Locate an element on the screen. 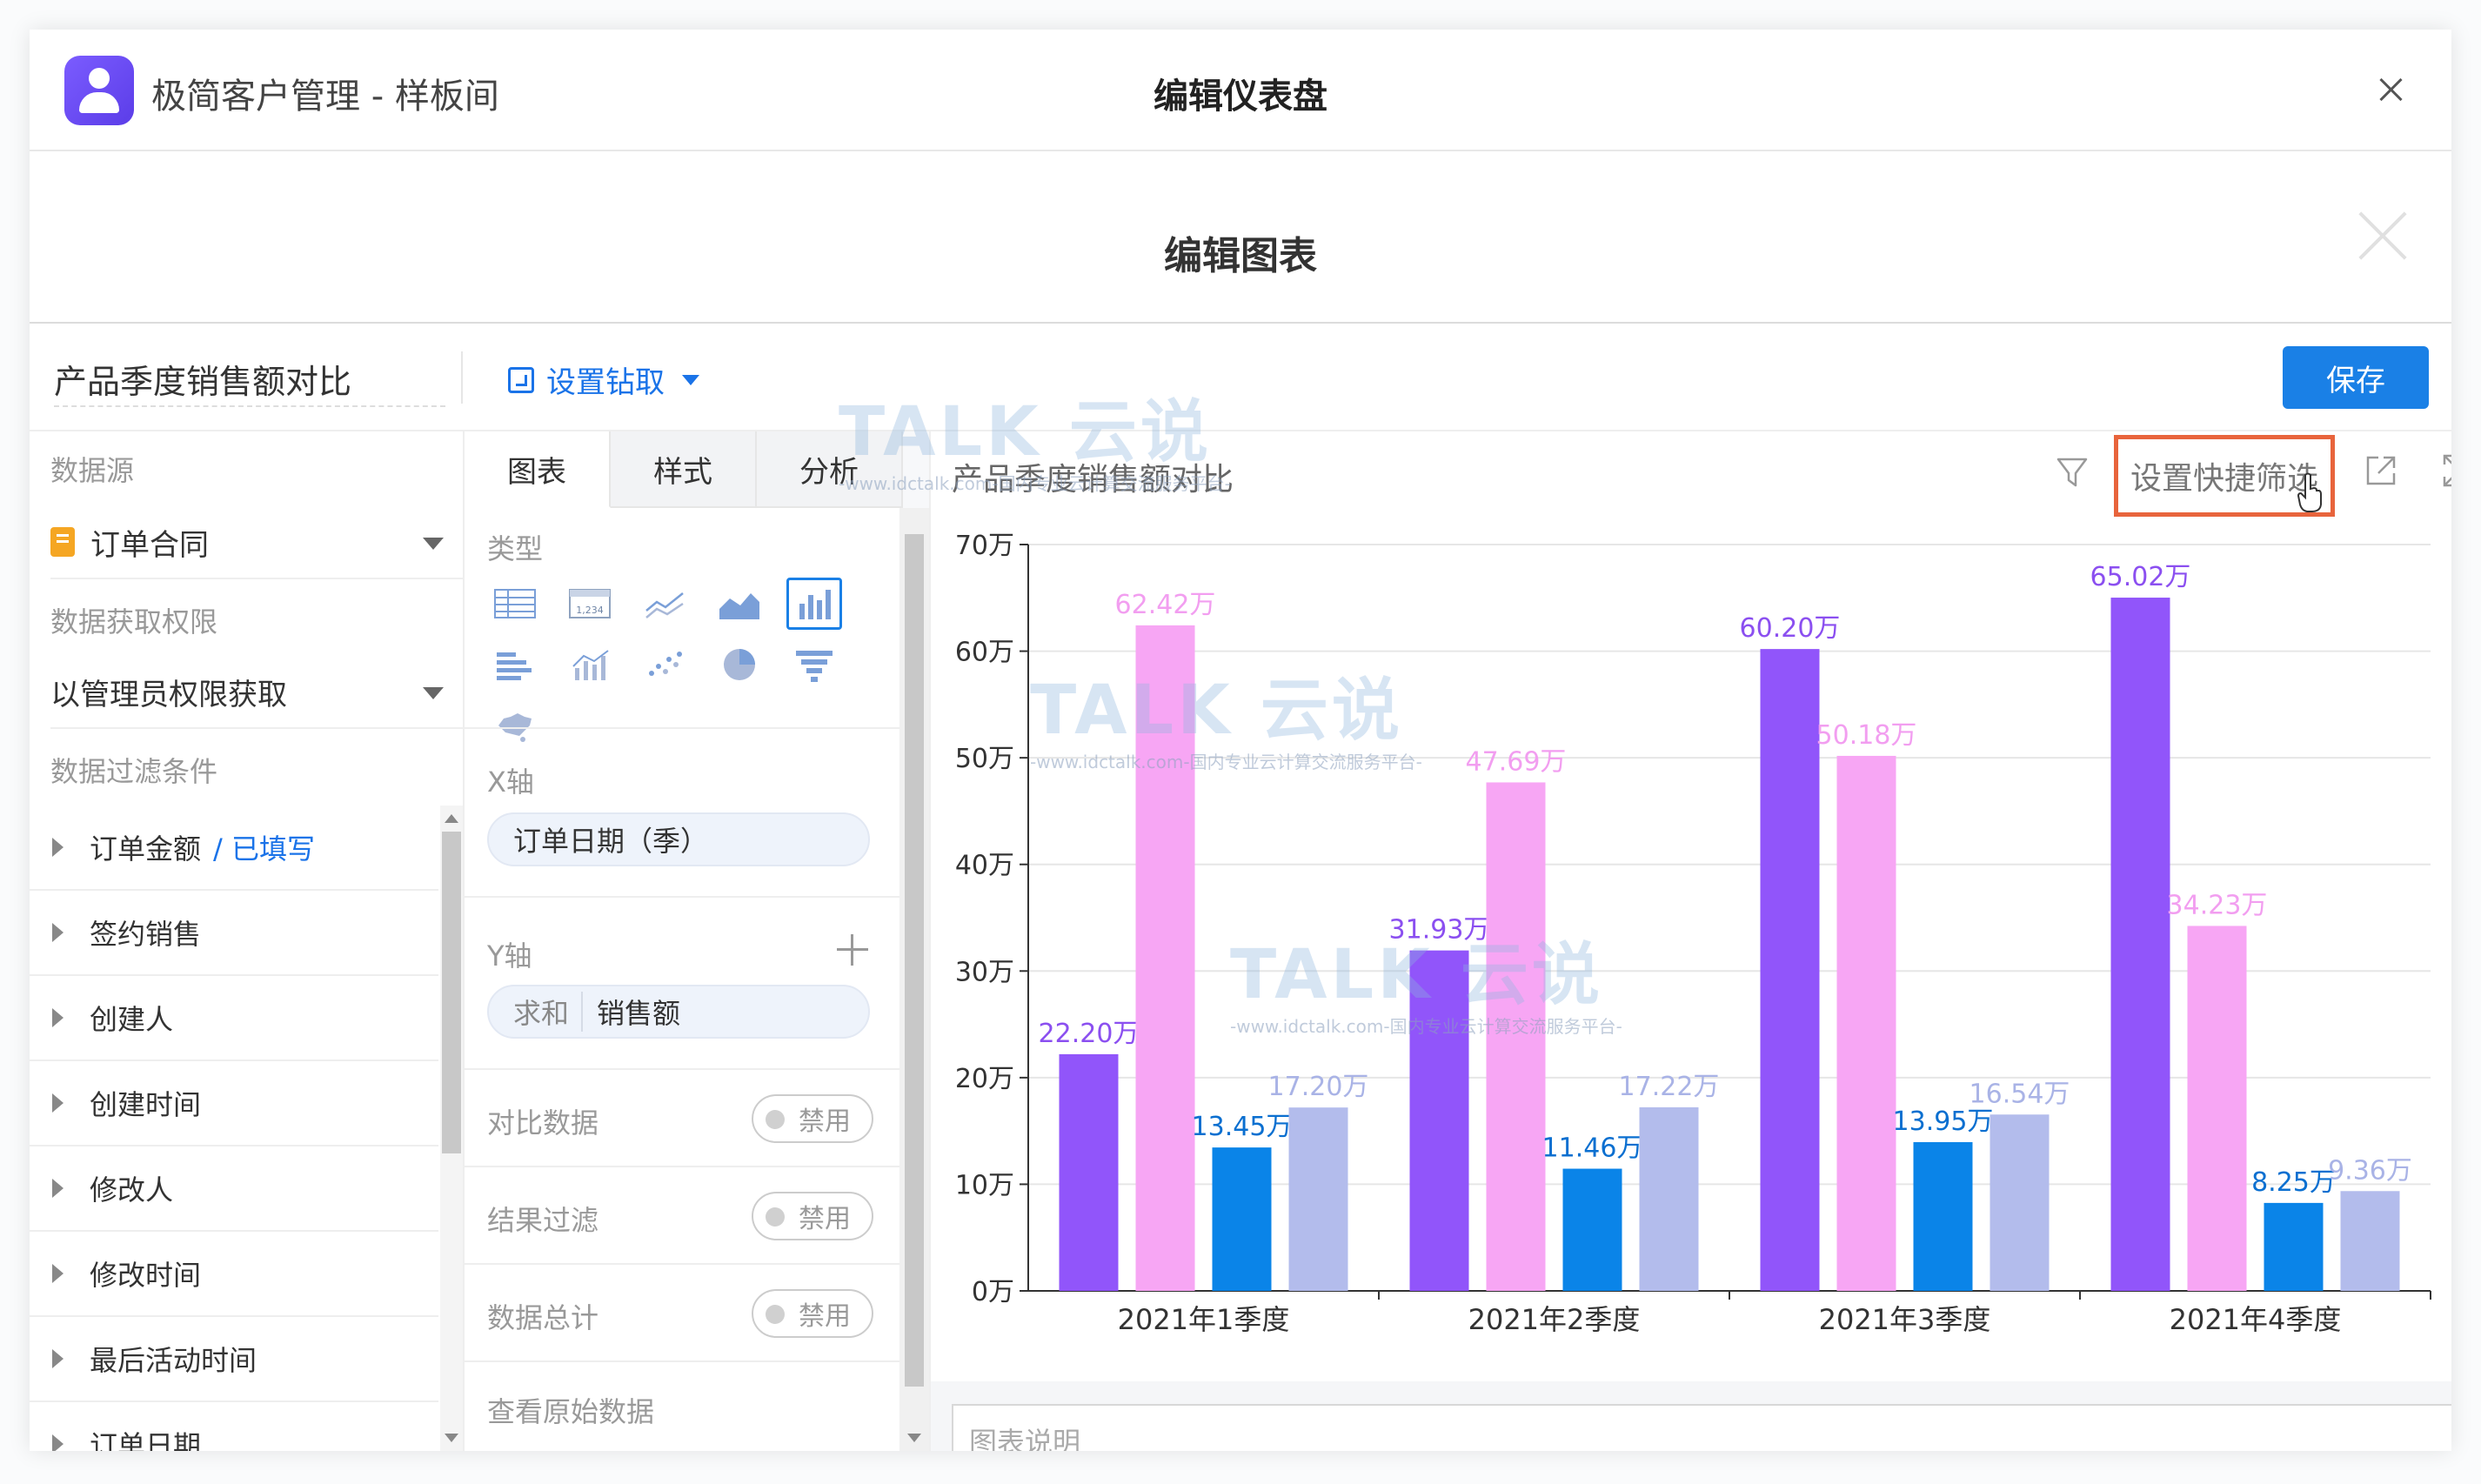  filter-item: 修改人 is located at coordinates (234, 1189).